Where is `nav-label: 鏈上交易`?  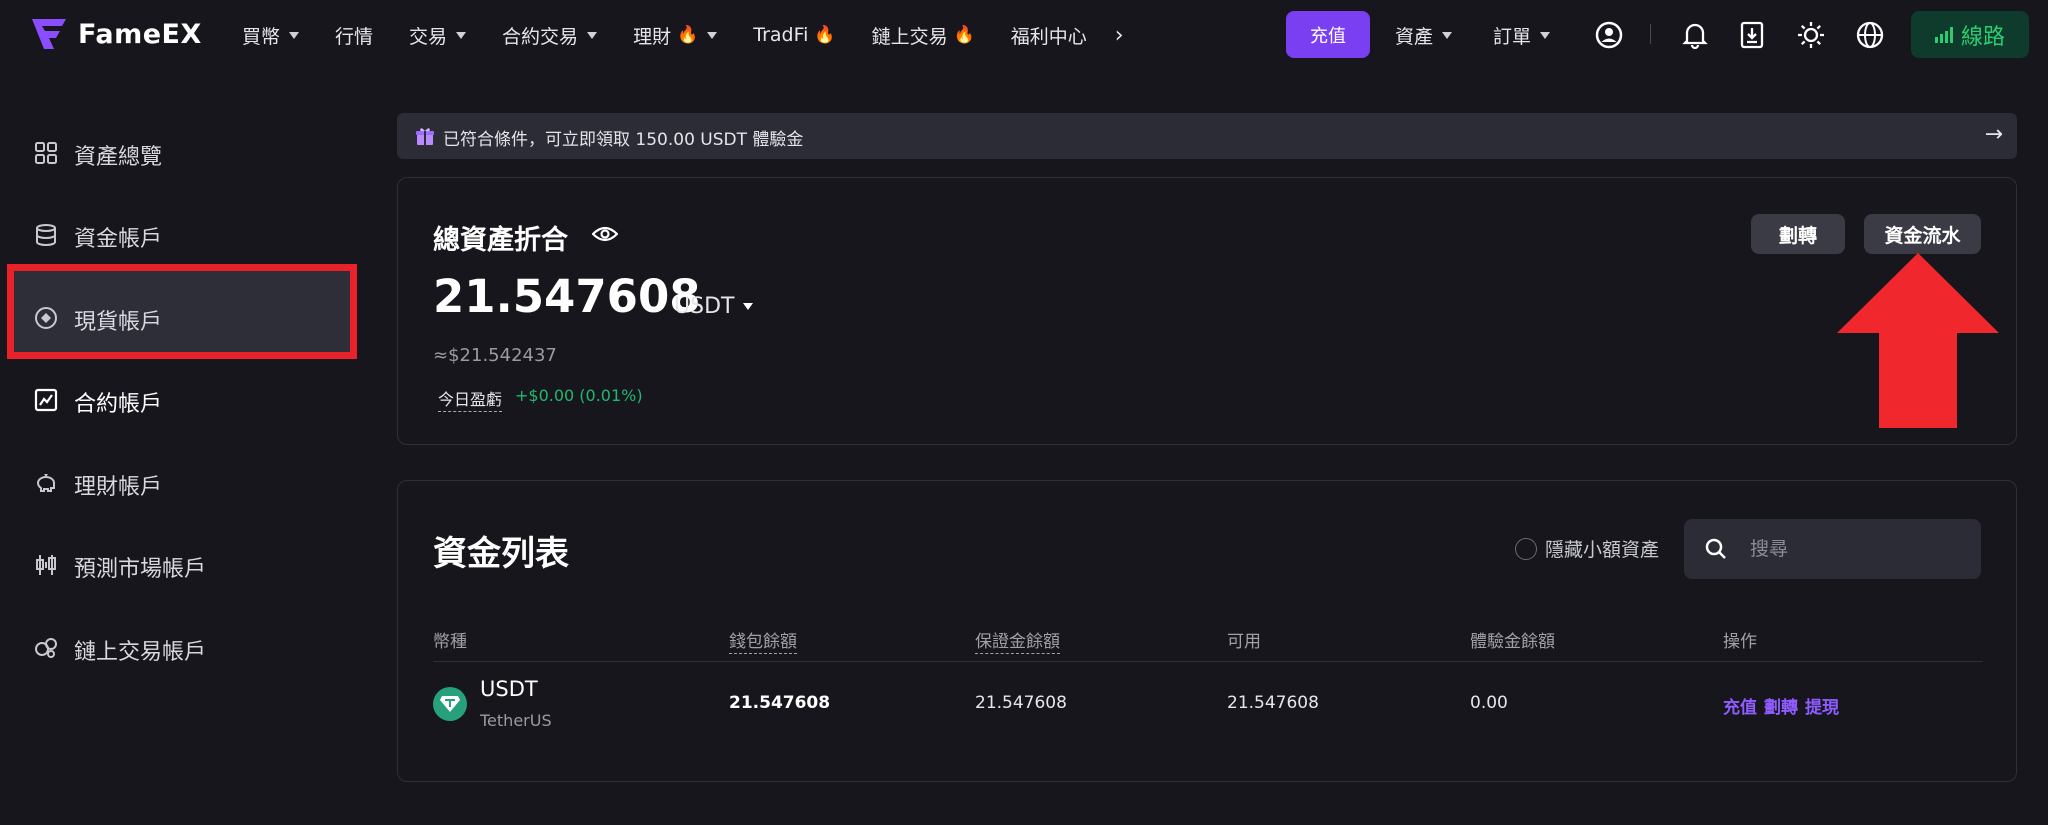 nav-label: 鏈上交易 is located at coordinates (909, 36).